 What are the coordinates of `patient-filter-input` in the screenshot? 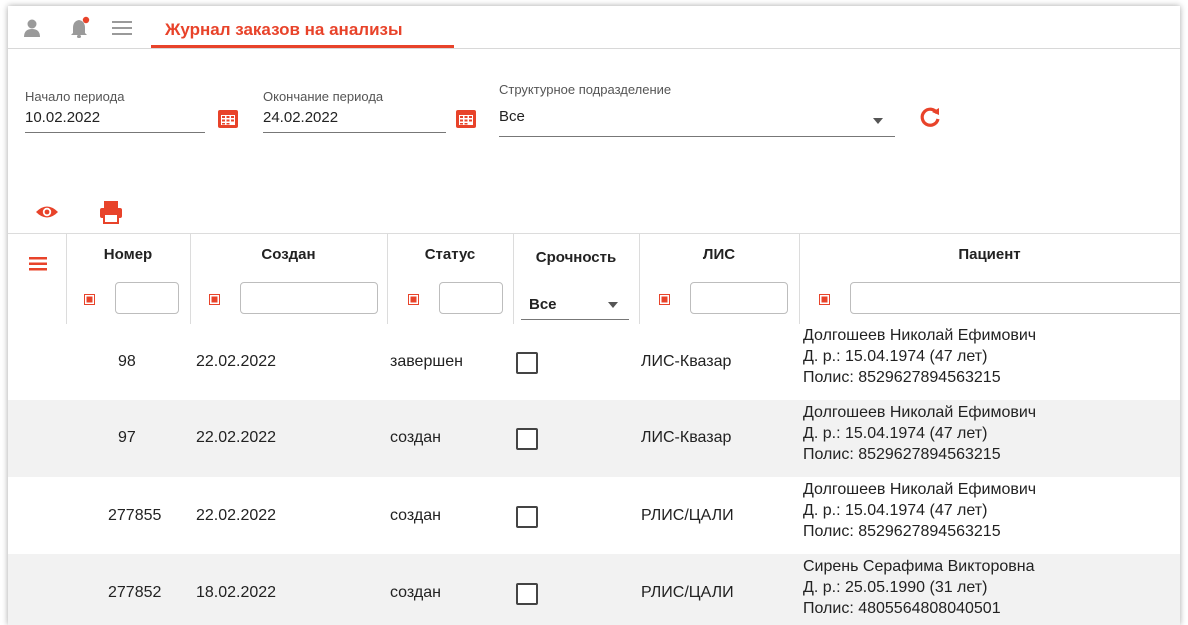 It's located at (1015, 298).